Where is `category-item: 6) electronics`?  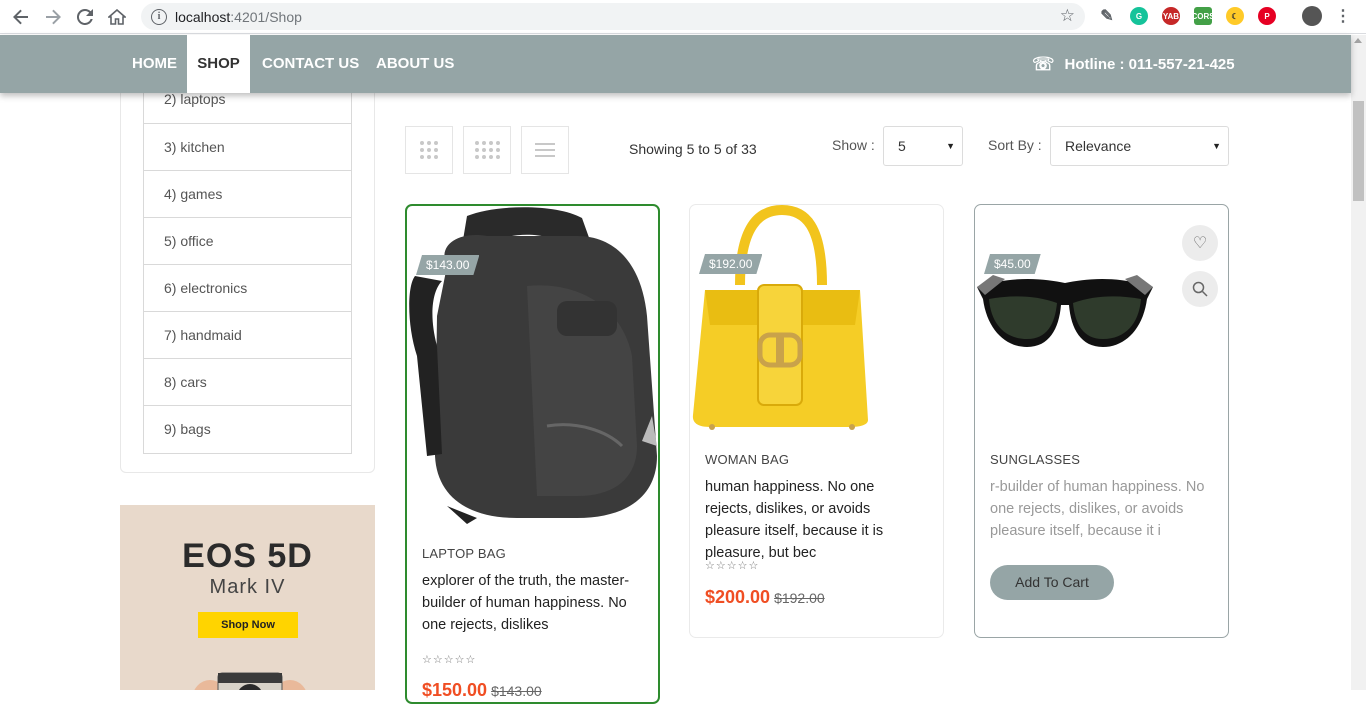 category-item: 6) electronics is located at coordinates (247, 288).